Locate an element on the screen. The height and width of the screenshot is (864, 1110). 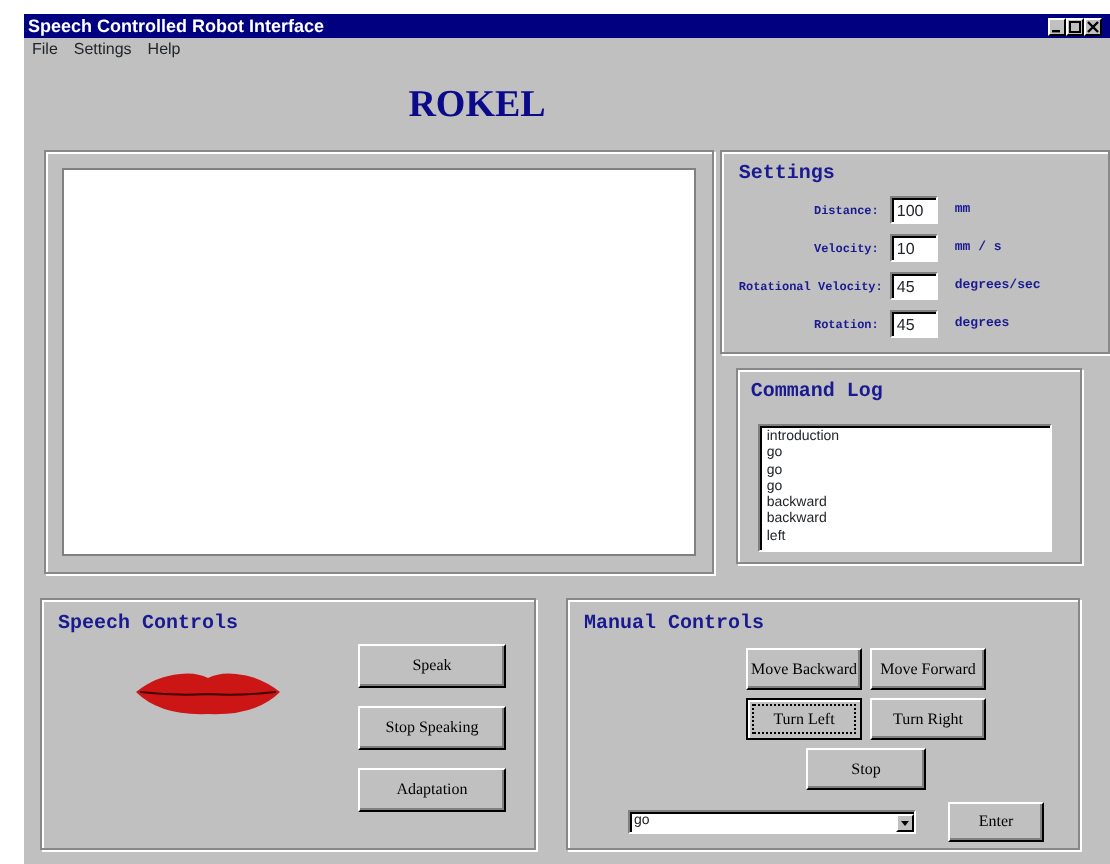
window-title: Speech Controlled Robot Interface is located at coordinates (177, 26).